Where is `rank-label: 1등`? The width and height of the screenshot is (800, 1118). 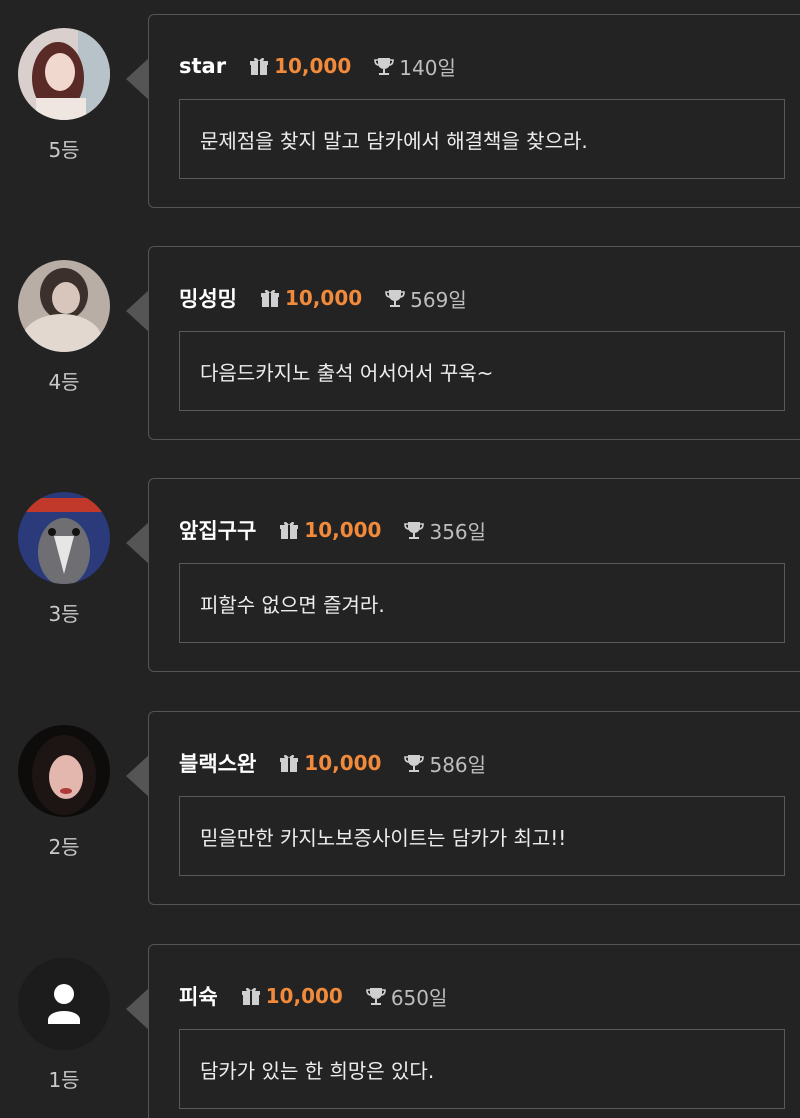 rank-label: 1등 is located at coordinates (64, 1080).